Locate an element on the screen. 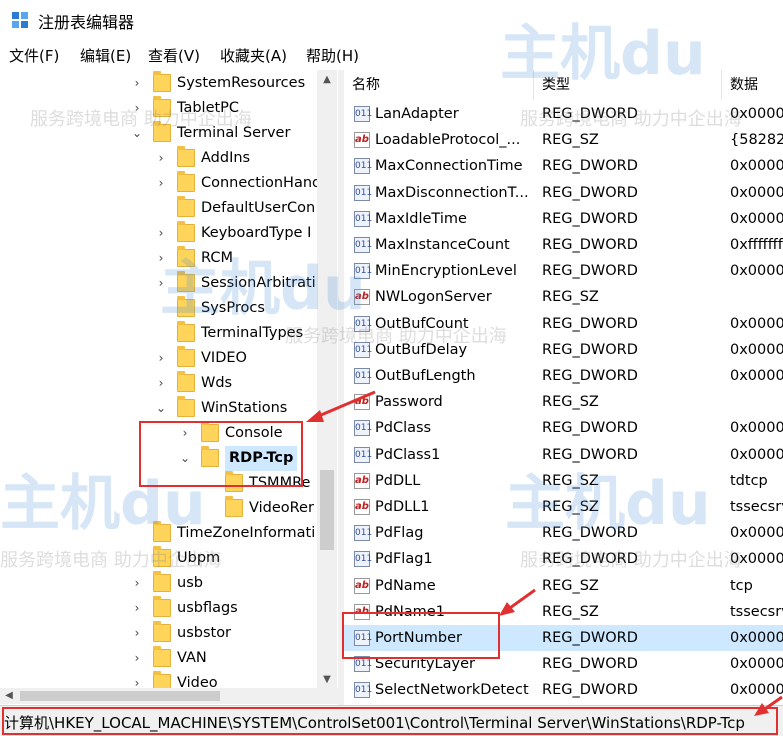 The image size is (783, 736). tree-item-label: DefaultUserCon is located at coordinates (258, 208).